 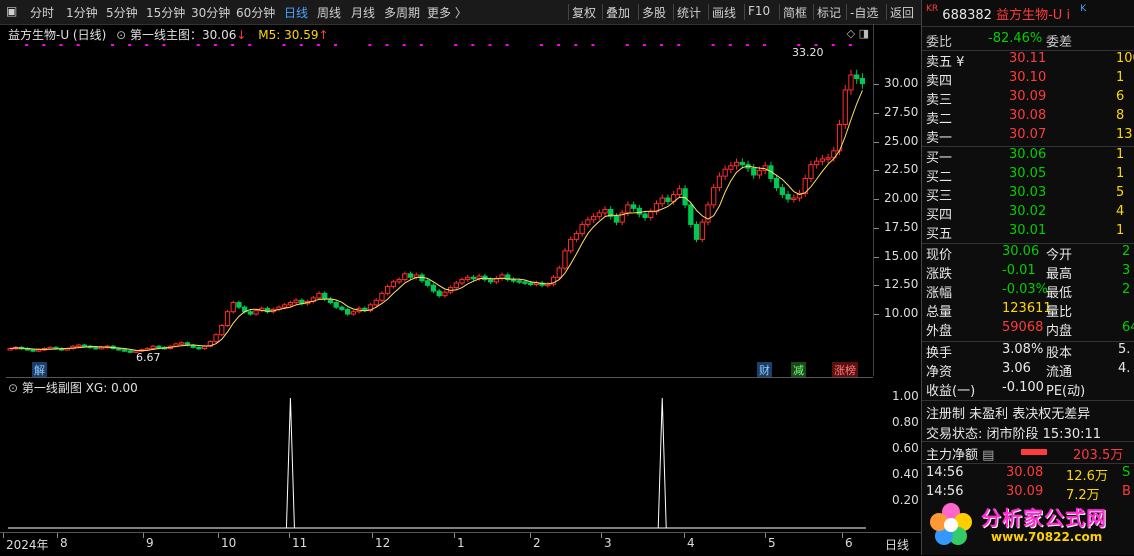 I want to click on stat-label: 最高, so click(x=1059, y=274).